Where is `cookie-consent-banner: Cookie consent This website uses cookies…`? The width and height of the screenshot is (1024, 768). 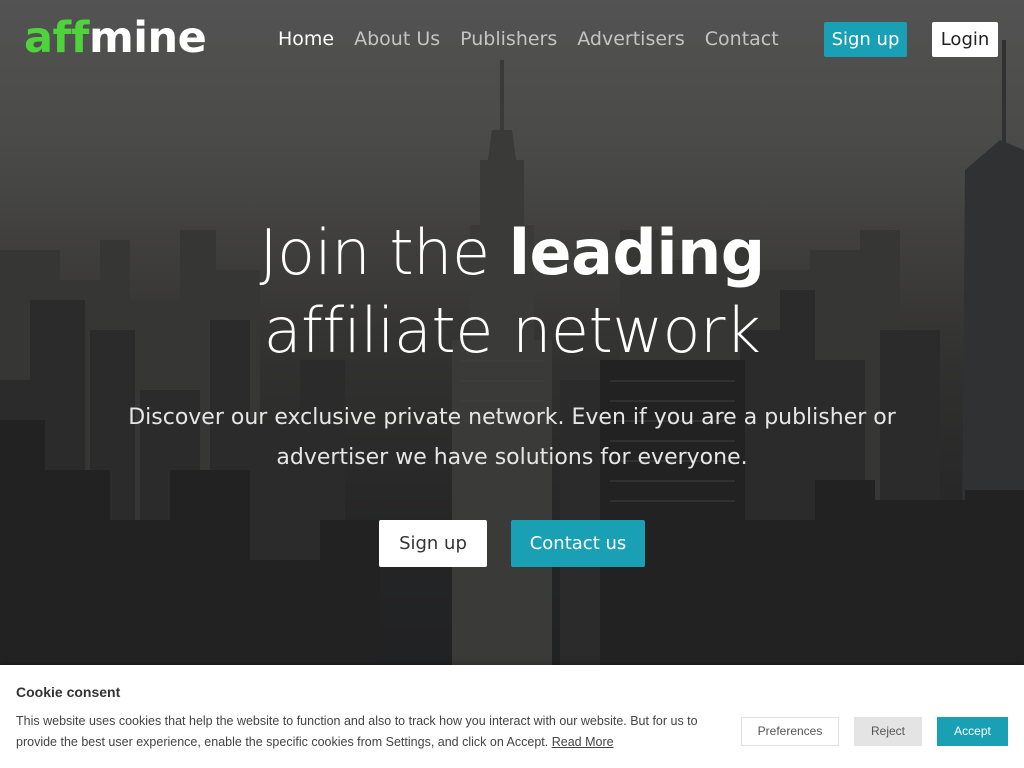
cookie-consent-banner: Cookie consent This website uses cookies… is located at coordinates (512, 716).